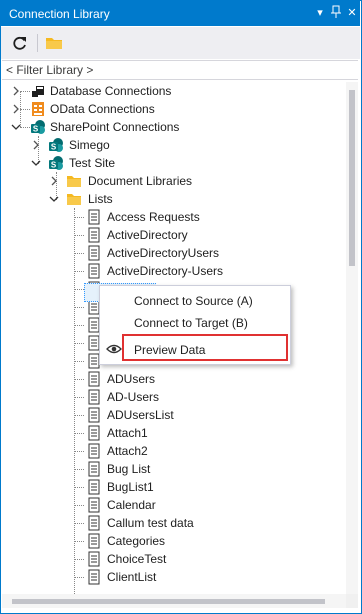  I want to click on filter-library-input, so click(176, 69).